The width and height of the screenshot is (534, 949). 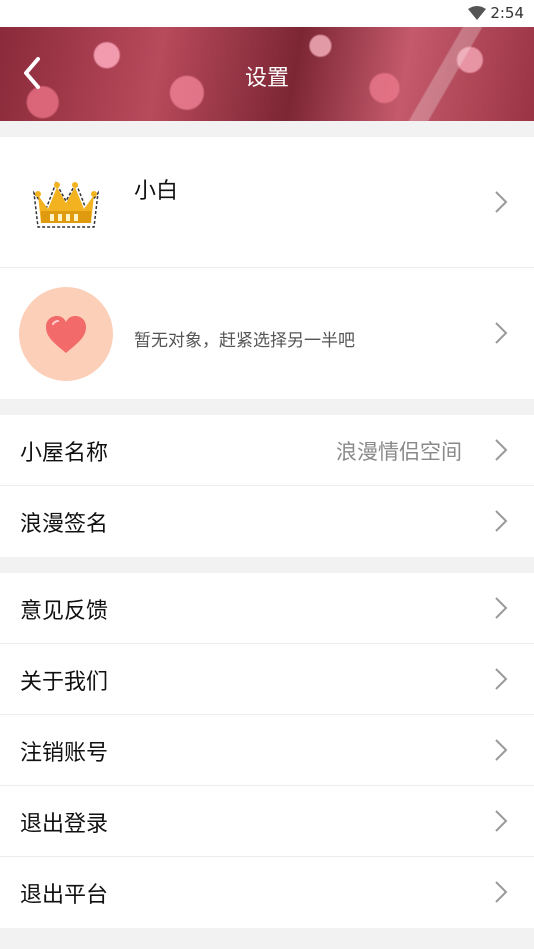 I want to click on exit-platform-label: 退出平台, so click(x=64, y=895).